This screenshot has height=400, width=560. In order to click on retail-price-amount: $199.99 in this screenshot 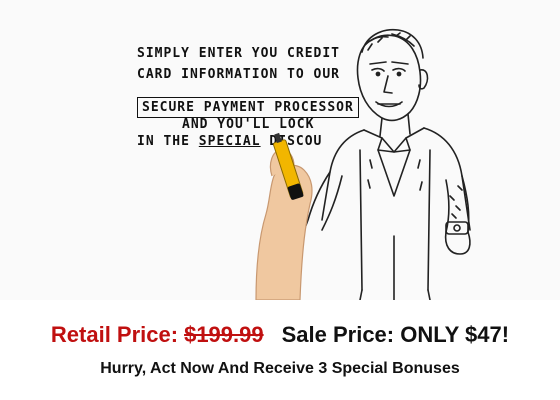, I will do `click(224, 334)`.